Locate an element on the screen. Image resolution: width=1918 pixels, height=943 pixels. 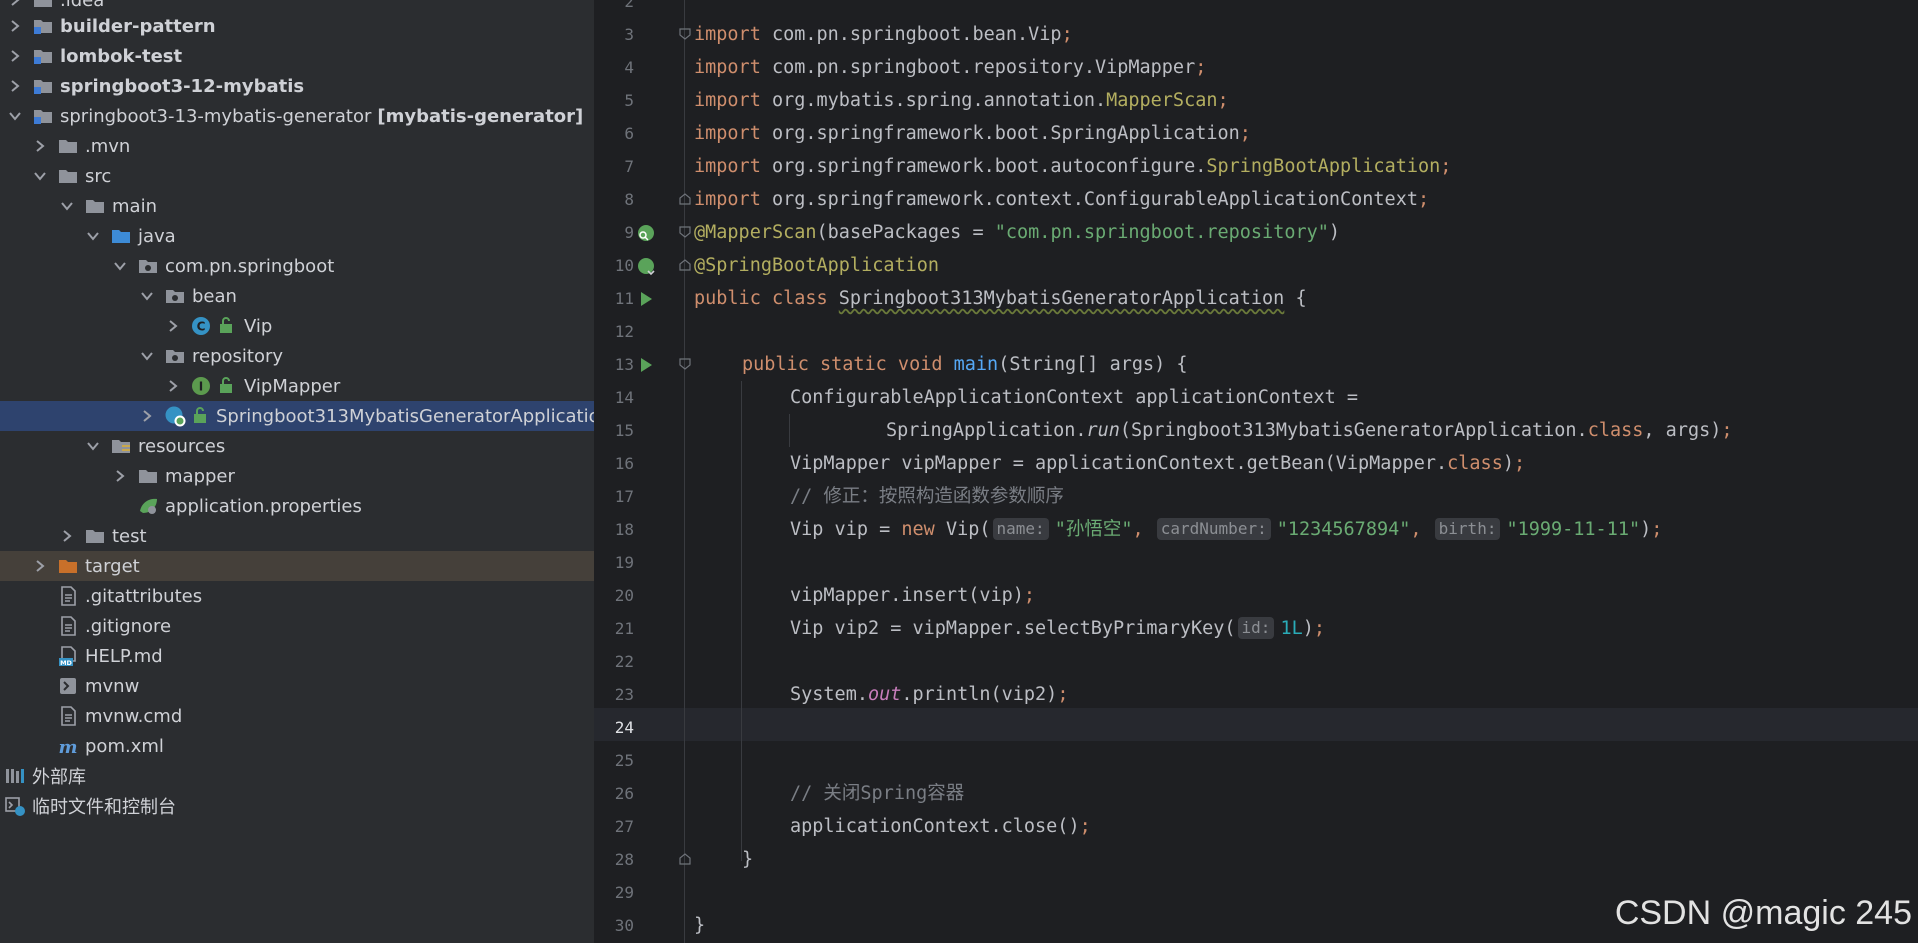
param-hint-birth: birth: is located at coordinates (1467, 529).